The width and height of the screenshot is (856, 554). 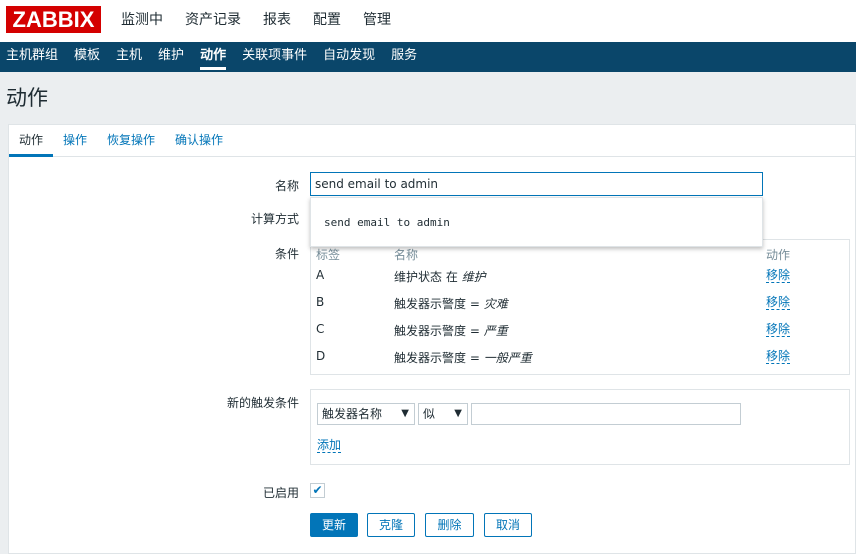 I want to click on submenu-event-correlation: 关联项事件, so click(x=274, y=57).